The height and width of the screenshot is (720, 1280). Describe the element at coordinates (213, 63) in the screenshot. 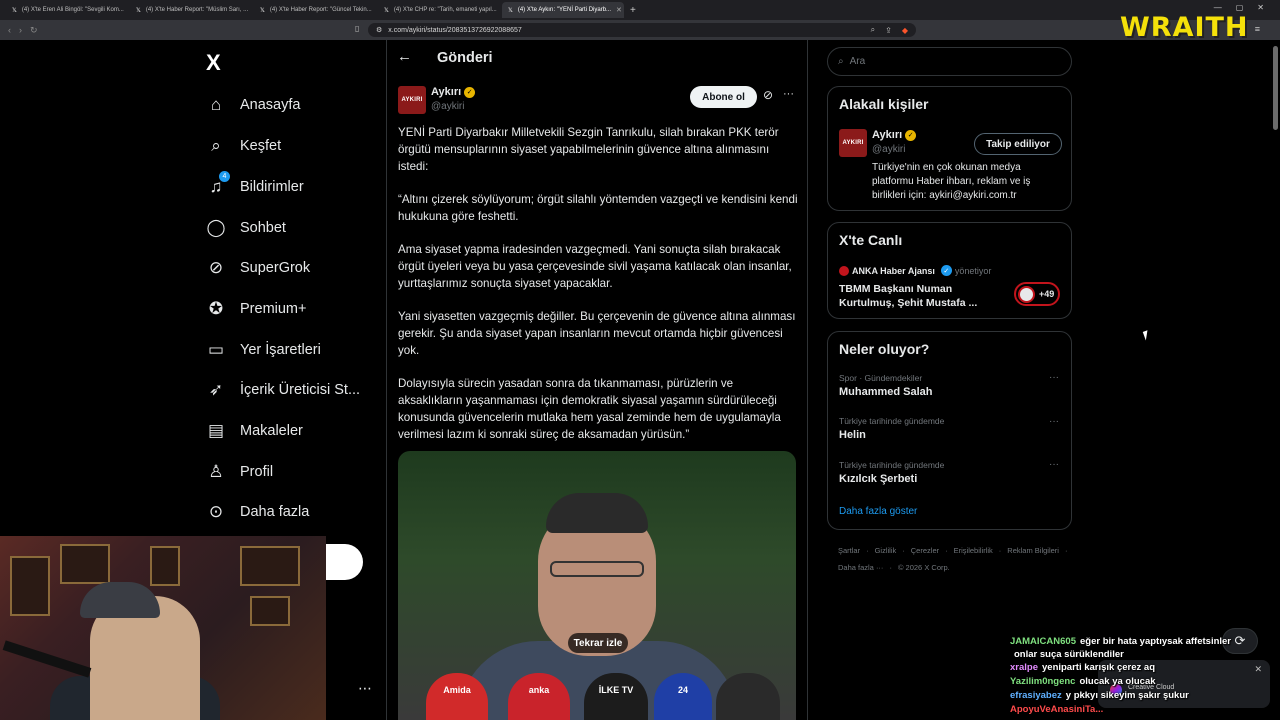

I see `x-logo: X` at that location.